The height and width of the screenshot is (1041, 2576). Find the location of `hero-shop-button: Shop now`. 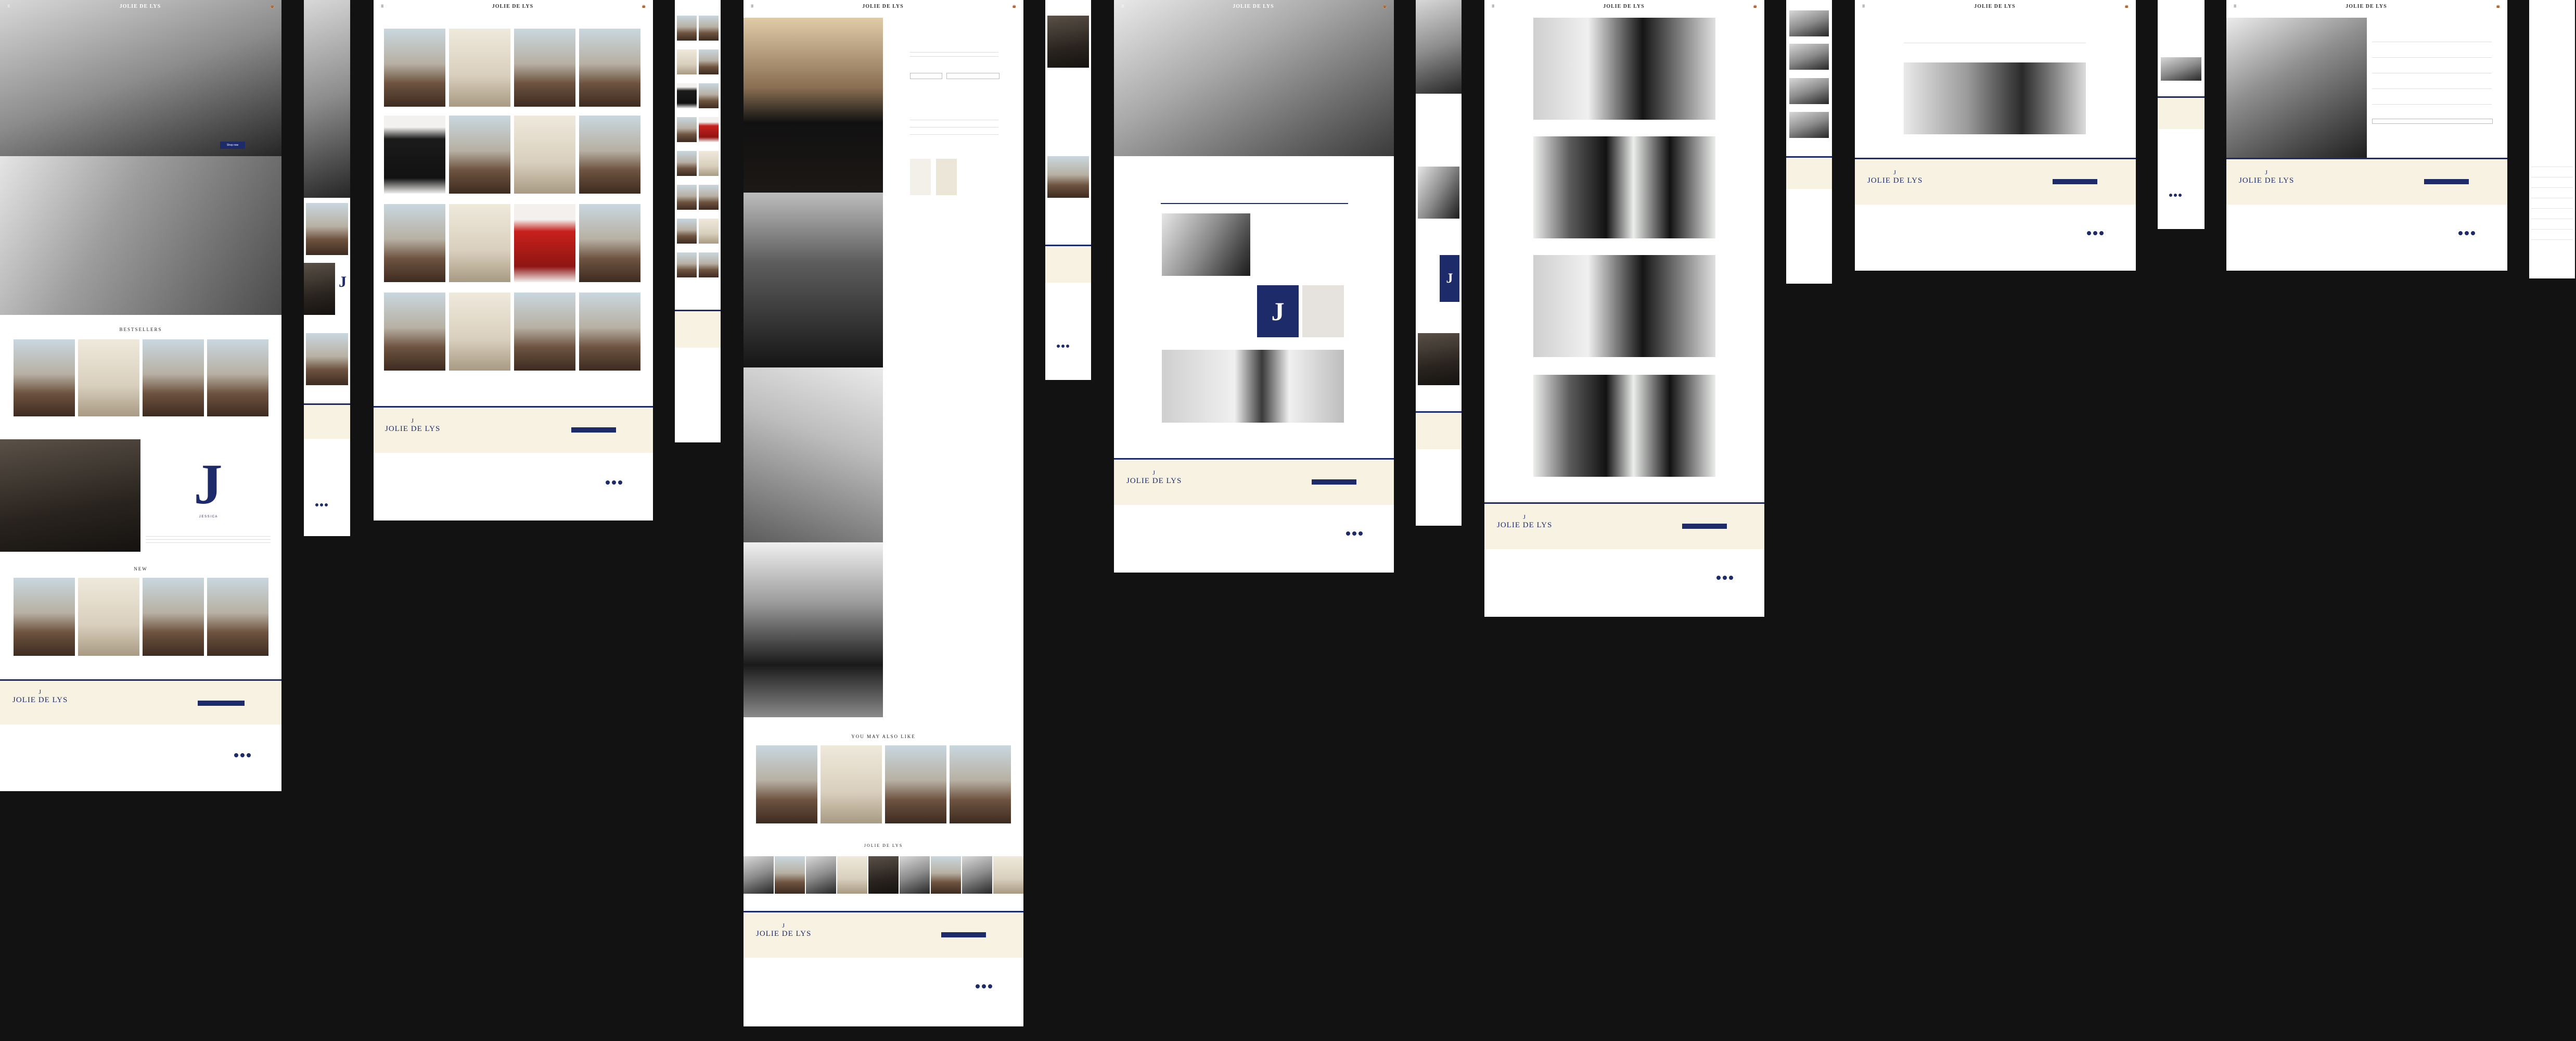

hero-shop-button: Shop now is located at coordinates (232, 145).